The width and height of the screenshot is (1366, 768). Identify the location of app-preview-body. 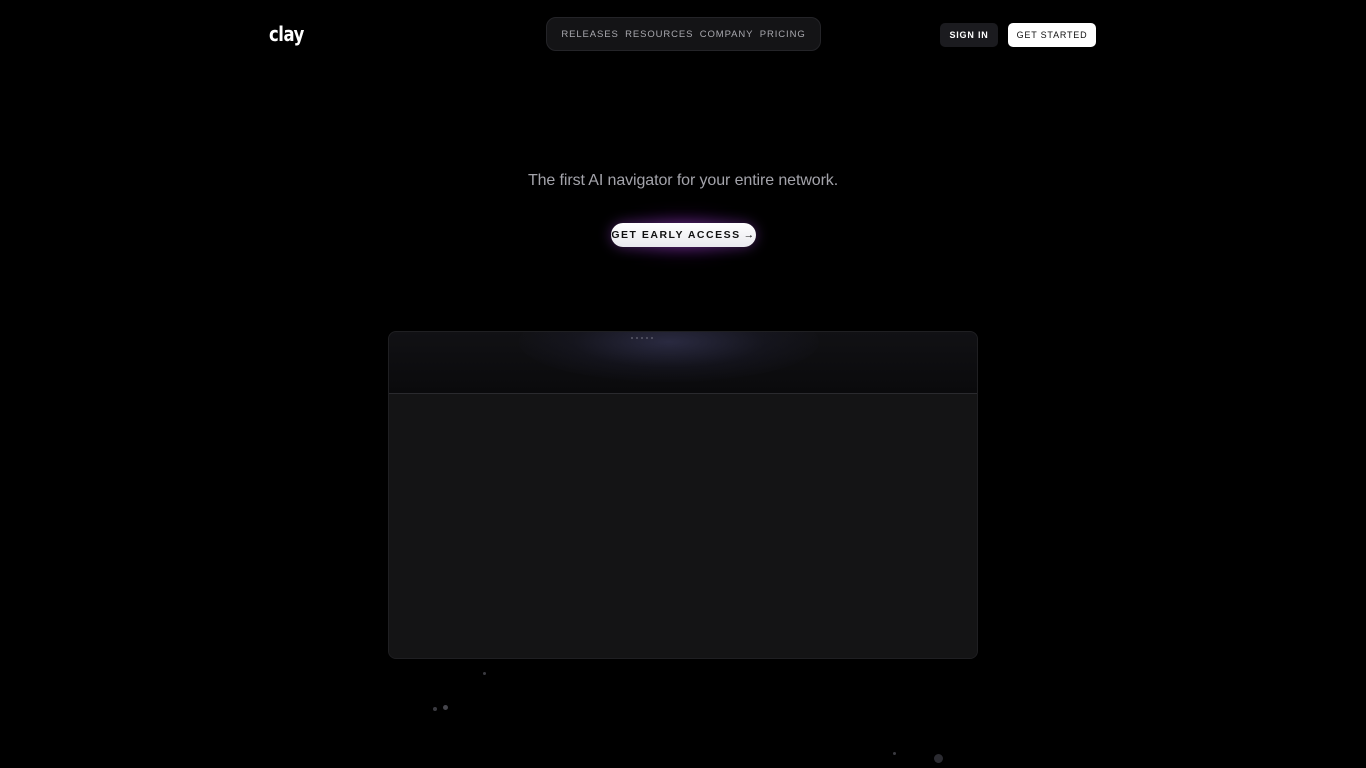
(683, 526).